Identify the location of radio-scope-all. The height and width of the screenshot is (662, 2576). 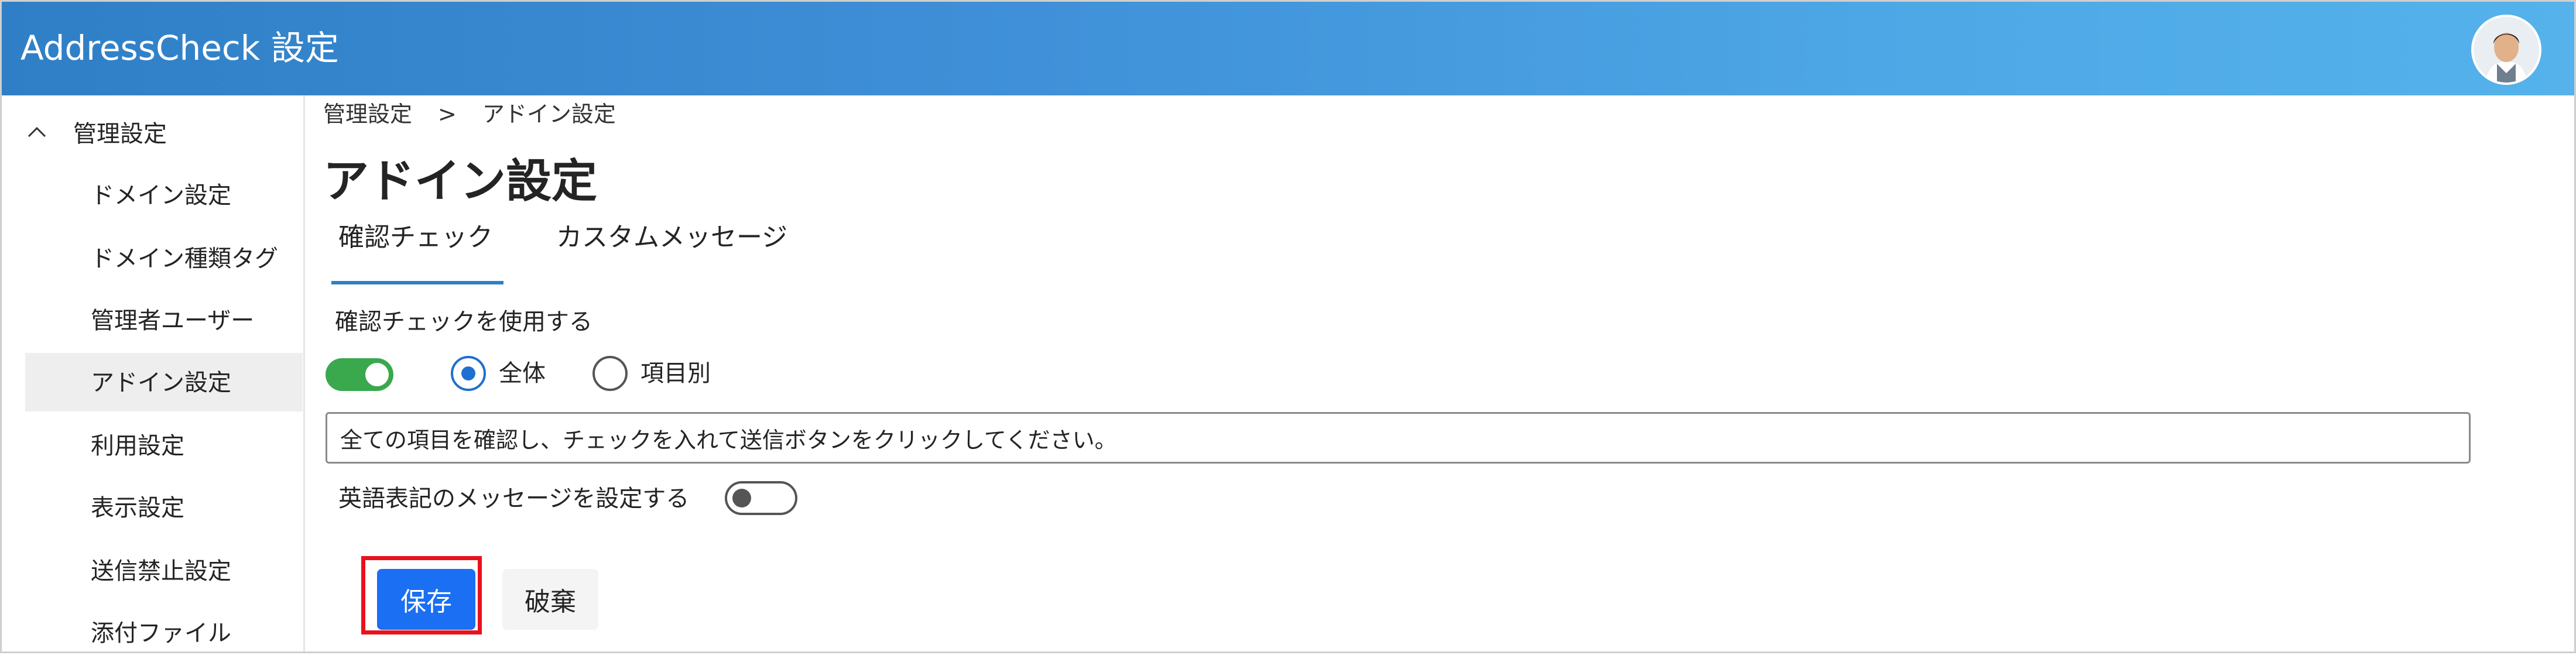
(469, 373).